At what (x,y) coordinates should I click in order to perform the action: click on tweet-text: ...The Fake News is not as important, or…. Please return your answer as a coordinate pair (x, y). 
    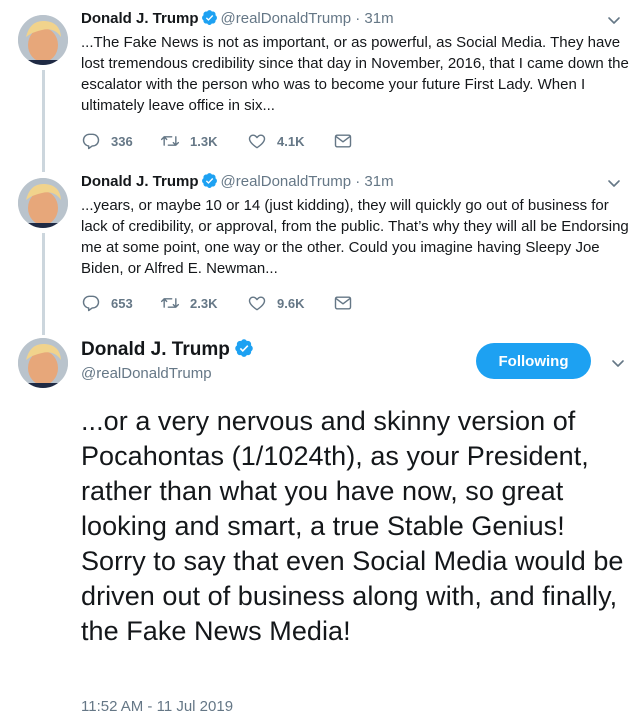
    Looking at the image, I should click on (355, 74).